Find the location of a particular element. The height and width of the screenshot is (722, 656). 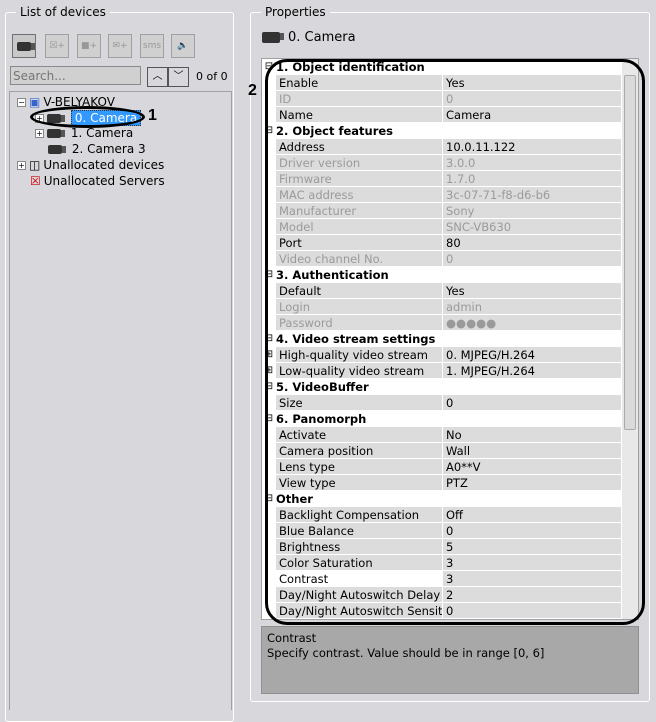

callout-1: 1 is located at coordinates (152, 115).